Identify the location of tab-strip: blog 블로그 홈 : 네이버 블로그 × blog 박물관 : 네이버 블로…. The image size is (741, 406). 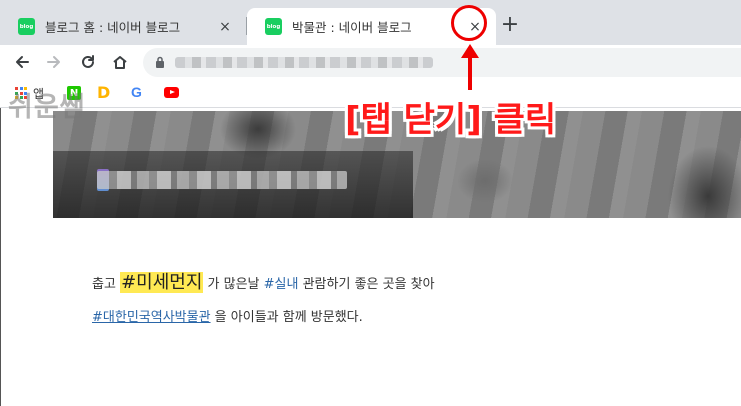
(370, 22).